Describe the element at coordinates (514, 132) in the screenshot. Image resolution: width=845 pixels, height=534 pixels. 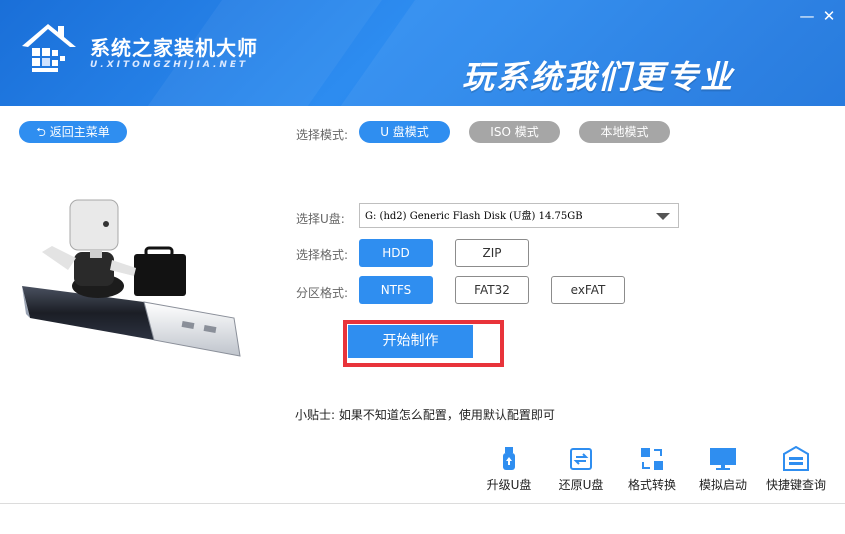
I see `mode-iso-tab: ISO 模式` at that location.